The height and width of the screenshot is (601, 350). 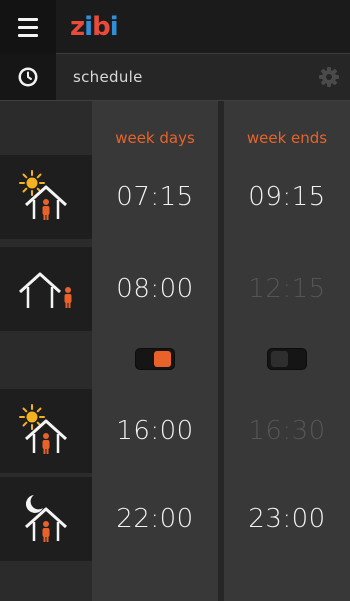 What do you see at coordinates (46, 519) in the screenshot?
I see `moon-home-person-icon` at bounding box center [46, 519].